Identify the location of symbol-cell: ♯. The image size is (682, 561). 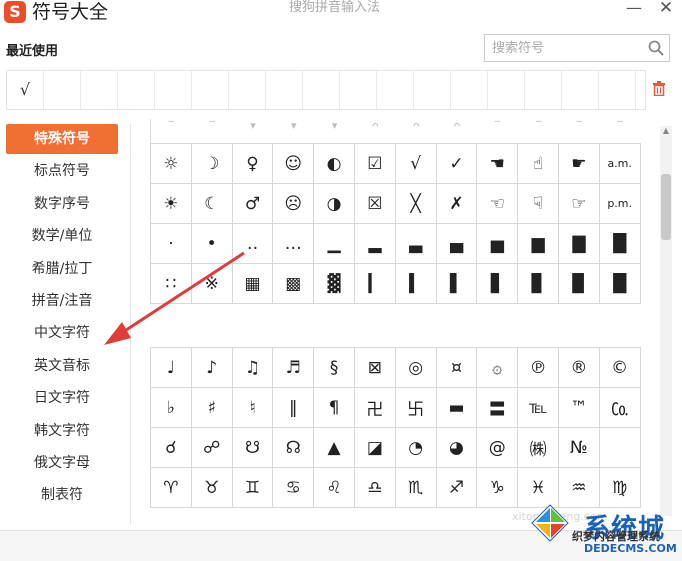
(212, 408).